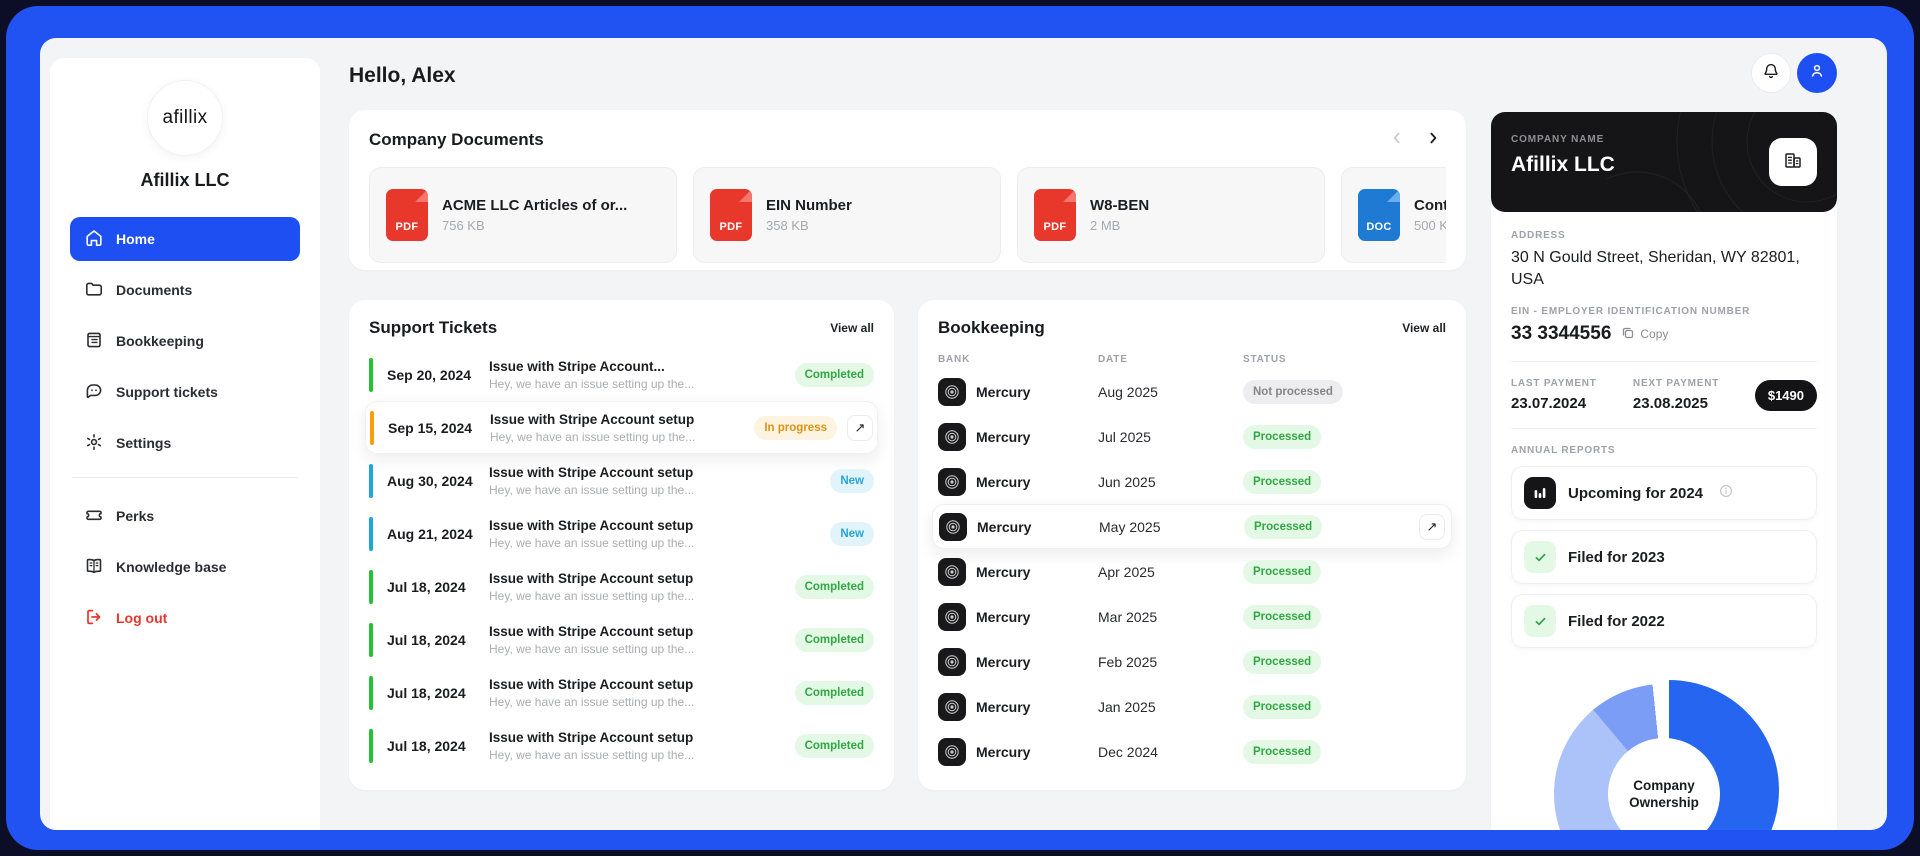 The width and height of the screenshot is (1920, 856). What do you see at coordinates (185, 239) in the screenshot?
I see `sidebar-item-home: Home` at bounding box center [185, 239].